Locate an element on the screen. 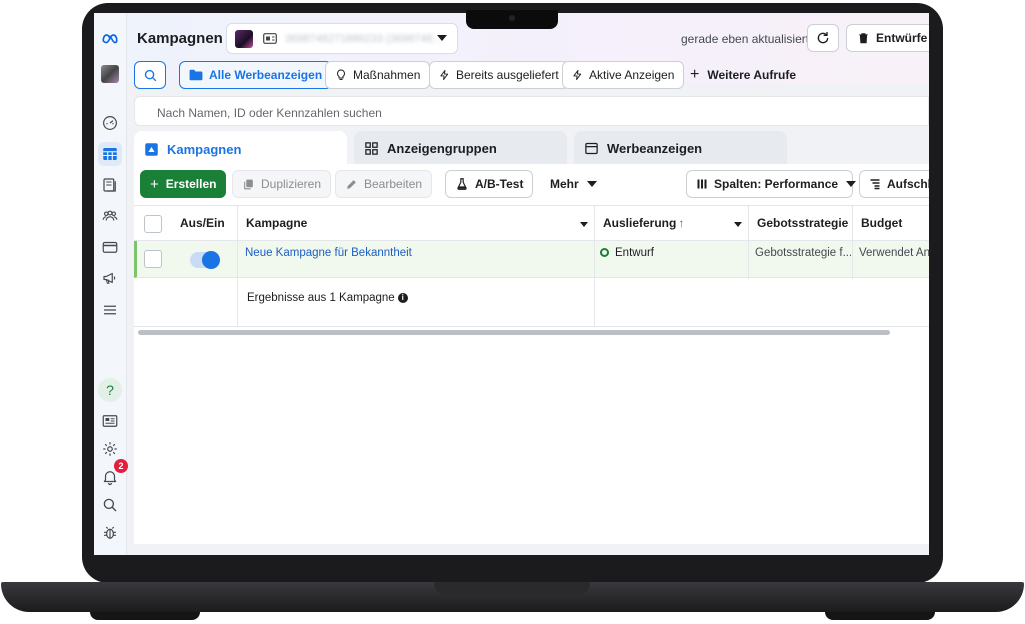 The width and height of the screenshot is (1025, 624). campaign-name-link: Neue Kampagne für Bekanntheit is located at coordinates (415, 253).